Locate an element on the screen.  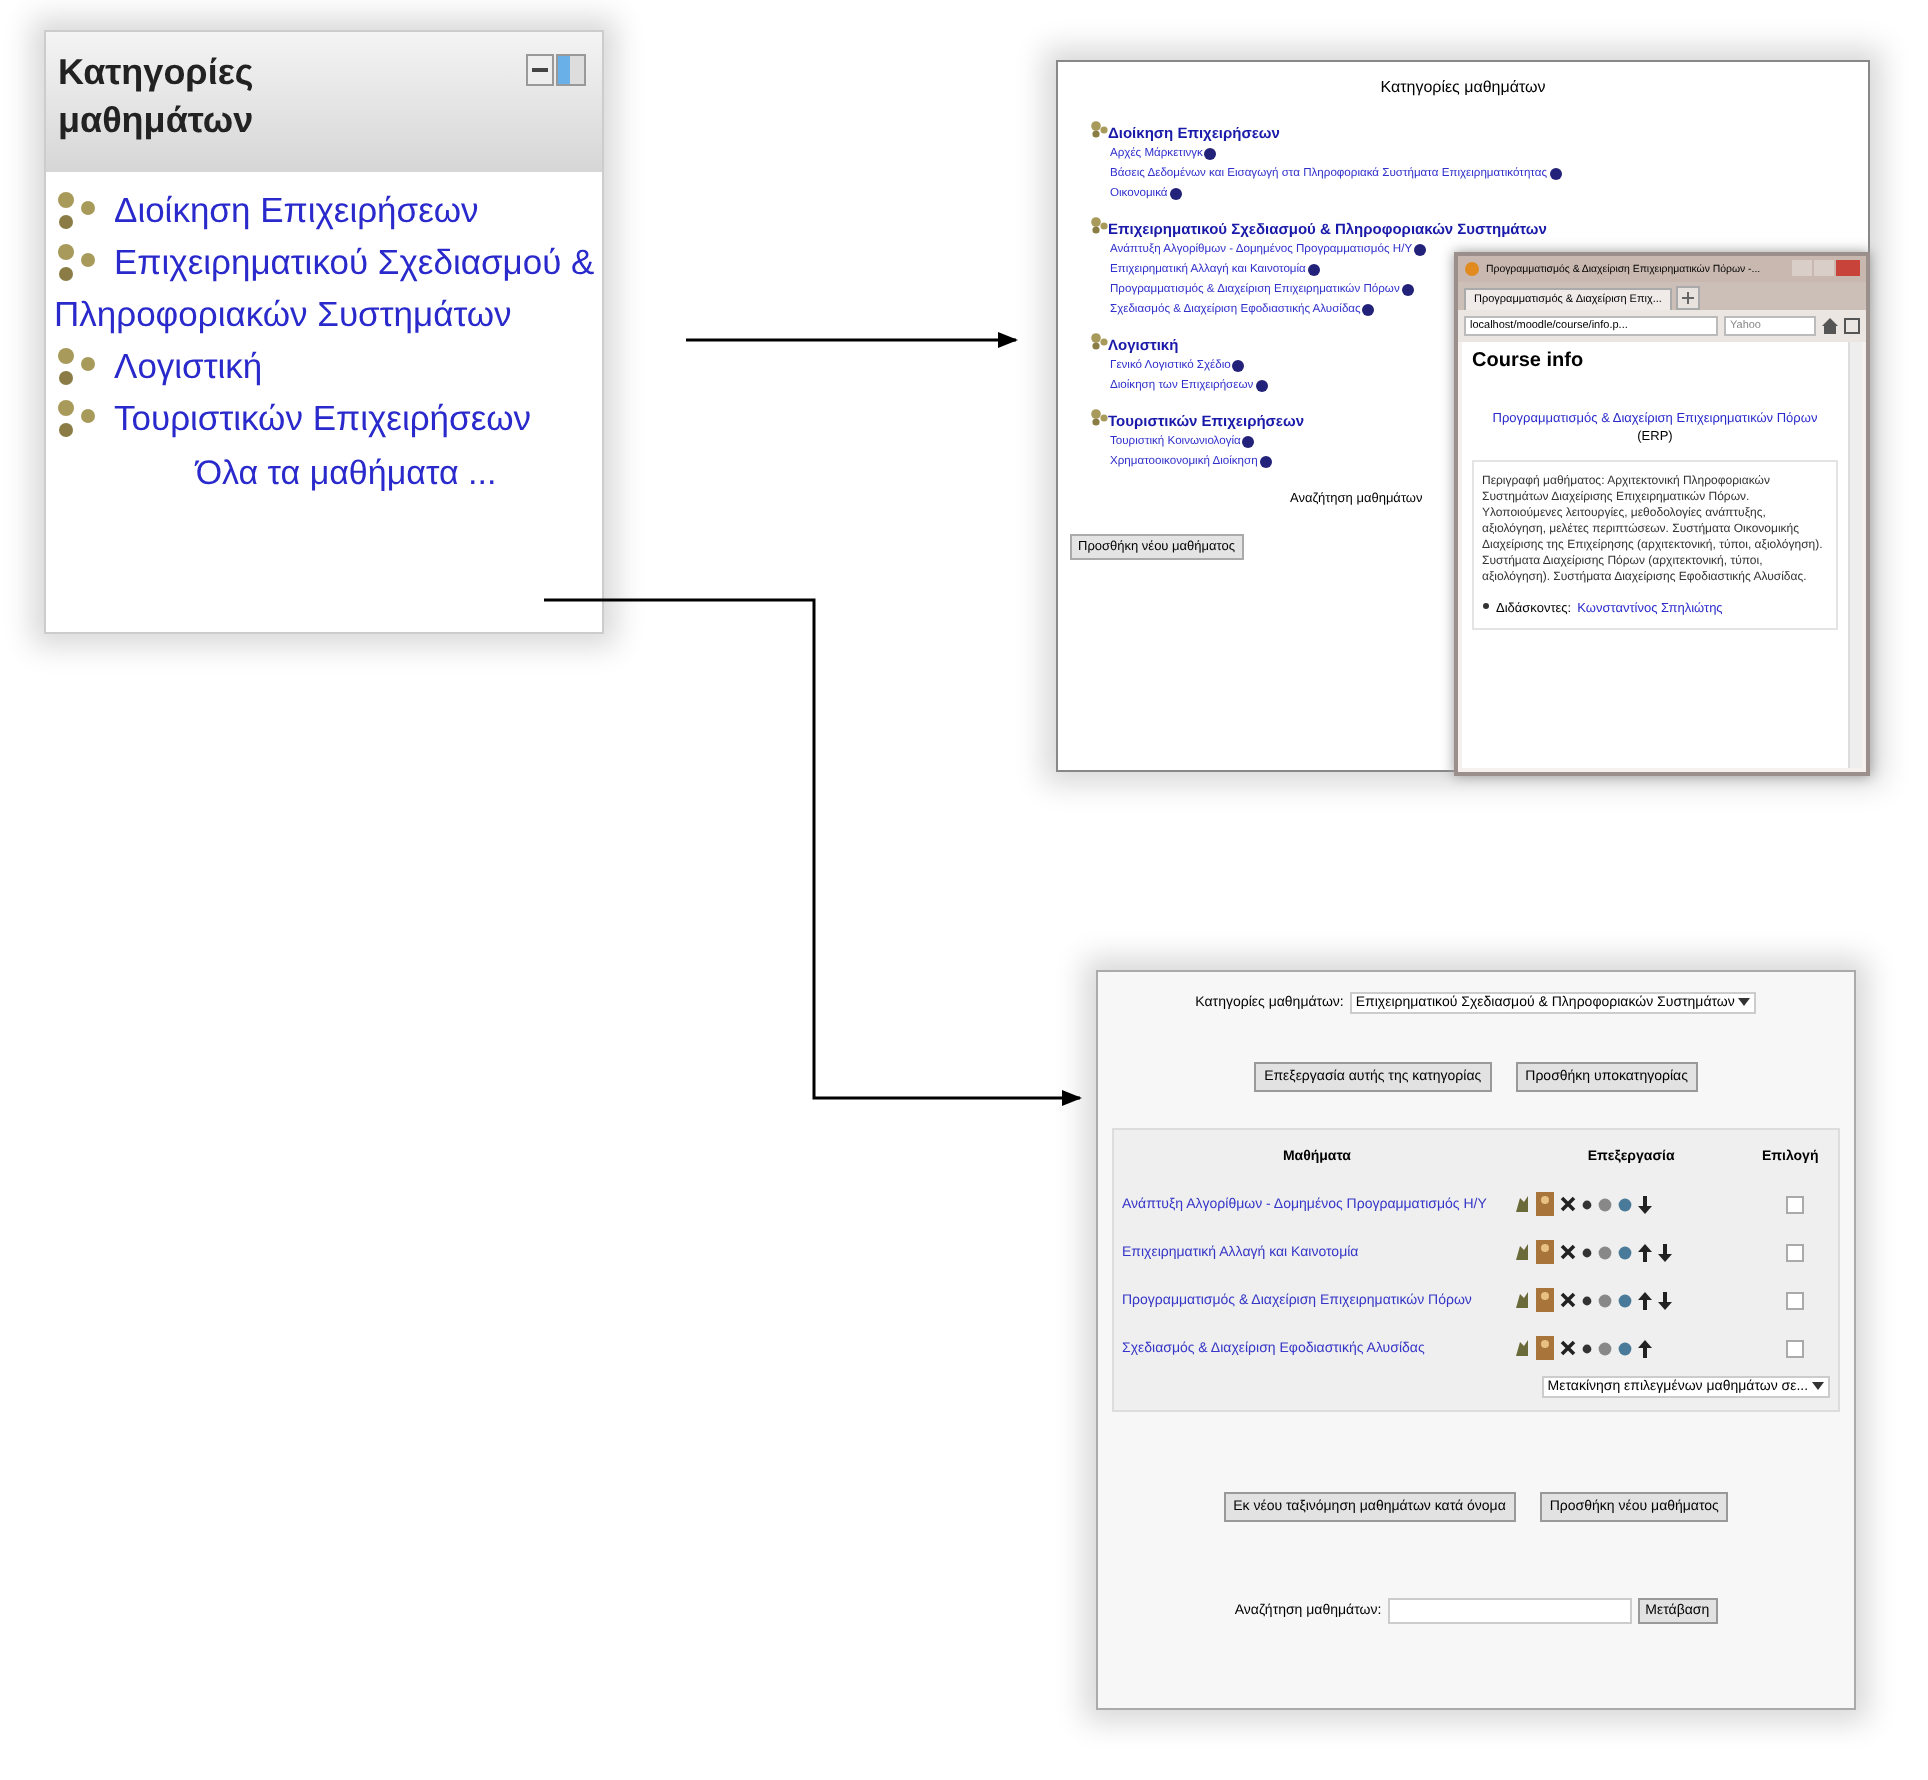
page-heading: Course info is located at coordinates (1529, 361).